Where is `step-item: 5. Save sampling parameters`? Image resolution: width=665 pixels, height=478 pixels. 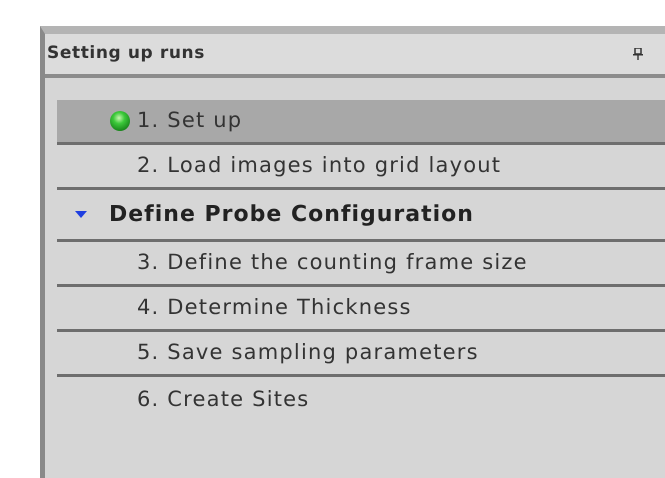 step-item: 5. Save sampling parameters is located at coordinates (361, 354).